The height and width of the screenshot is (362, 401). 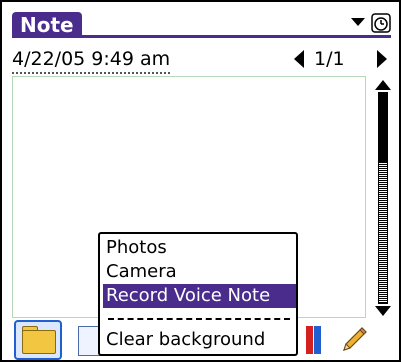 What do you see at coordinates (199, 272) in the screenshot?
I see `menu-item-camera: Camera` at bounding box center [199, 272].